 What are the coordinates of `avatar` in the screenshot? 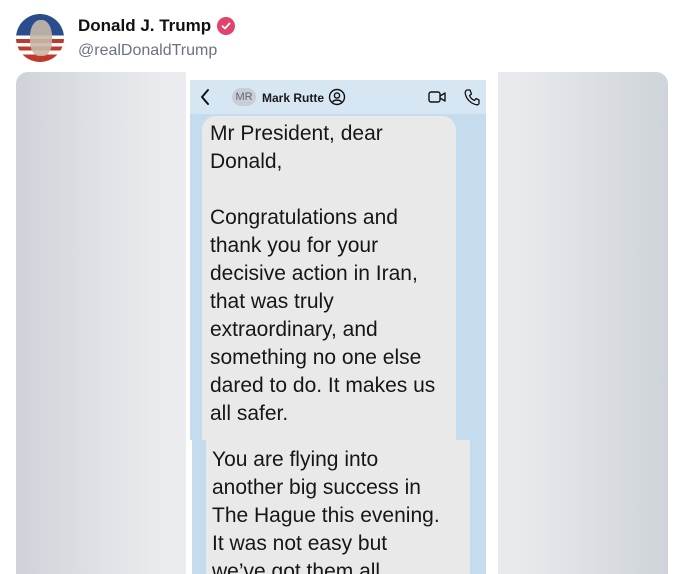 It's located at (40, 38).